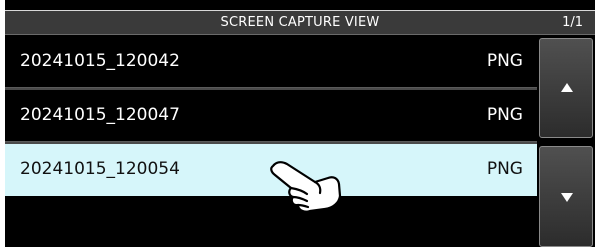  I want to click on triangle-up-icon, so click(567, 87).